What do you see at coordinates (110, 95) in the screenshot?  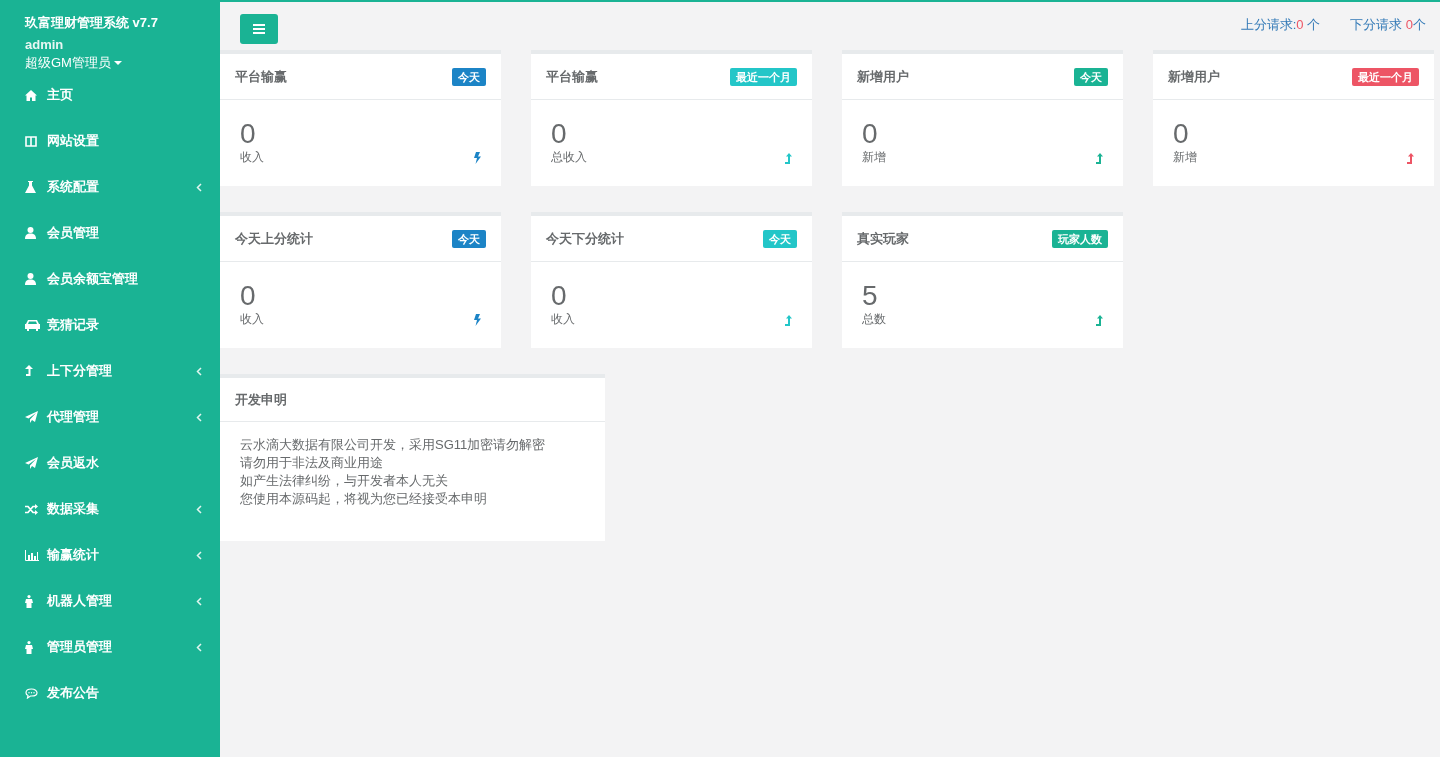 I see `sidebar-item: 主页` at bounding box center [110, 95].